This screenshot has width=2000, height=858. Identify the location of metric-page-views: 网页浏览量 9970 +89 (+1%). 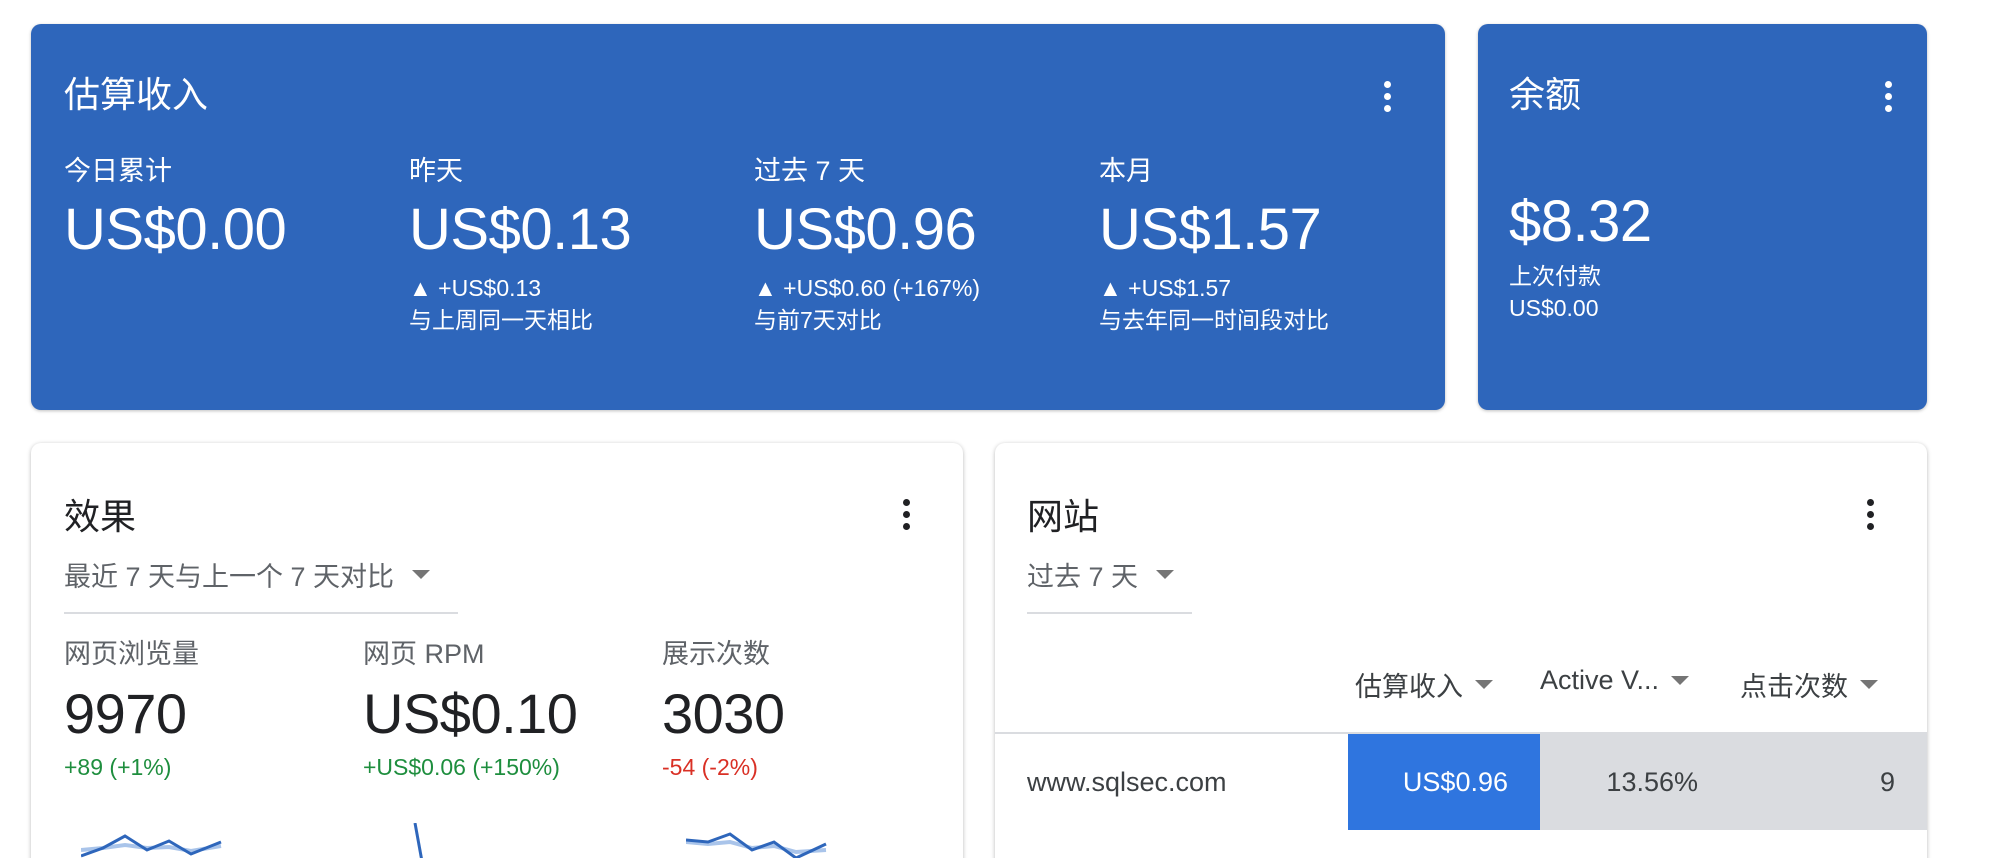
(131, 710).